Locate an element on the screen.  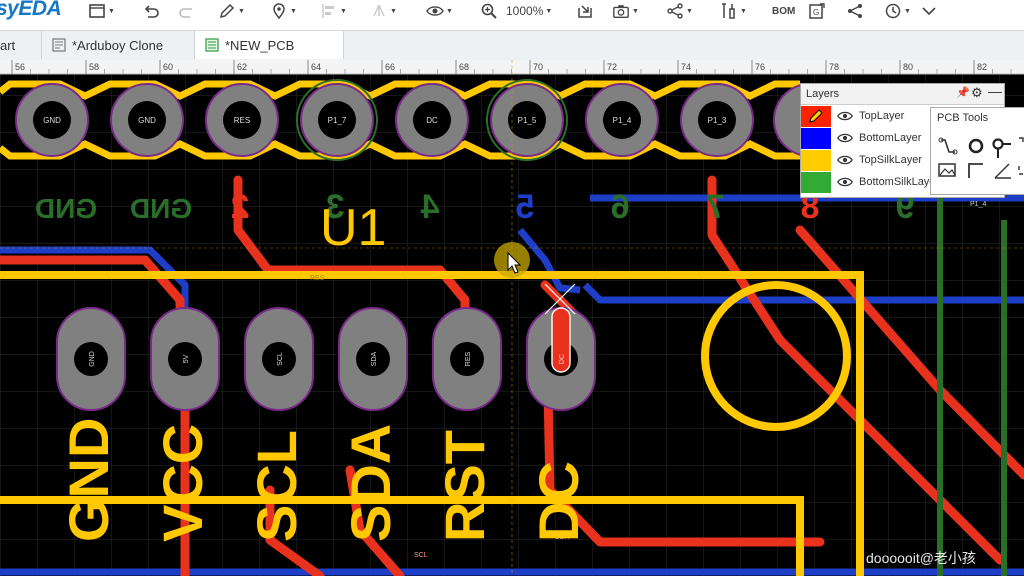
oval-pad-label: SCL is located at coordinates (280, 359).